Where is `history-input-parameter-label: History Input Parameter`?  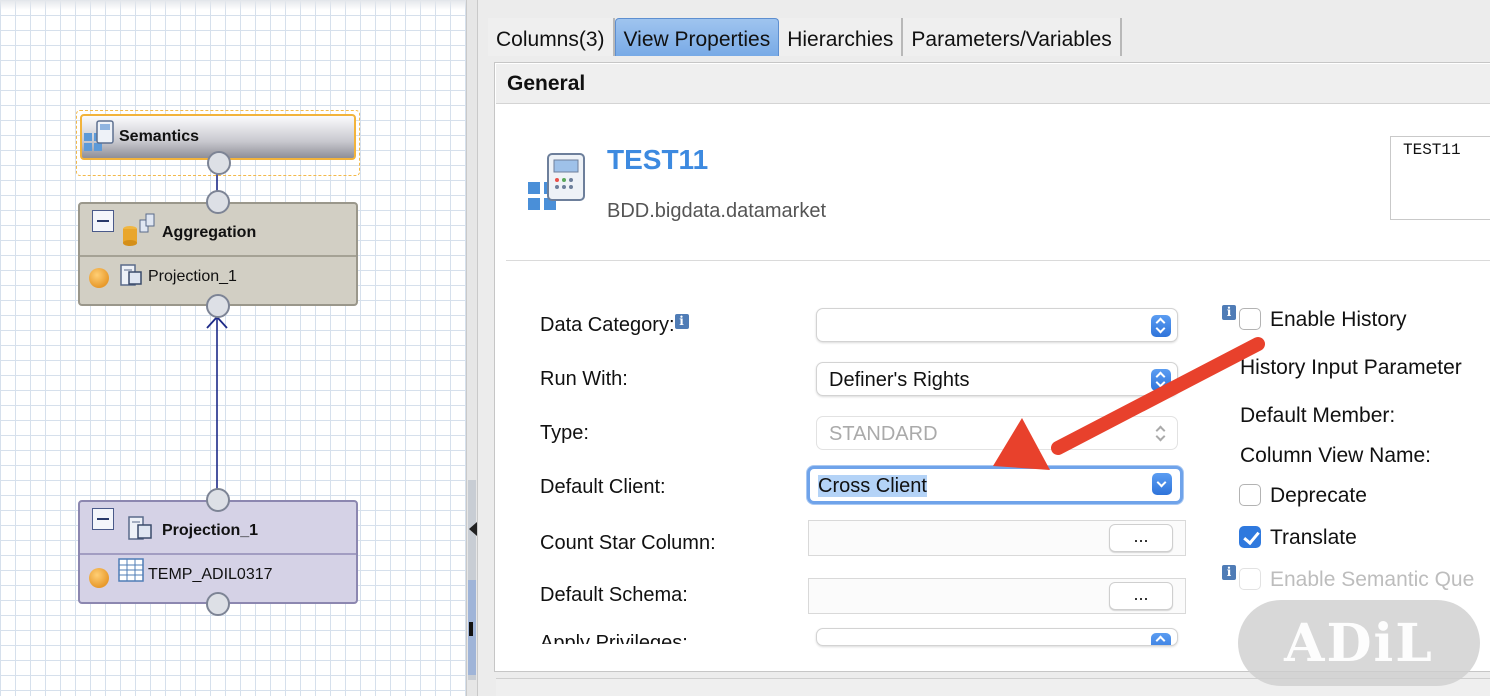
history-input-parameter-label: History Input Parameter is located at coordinates (1351, 367).